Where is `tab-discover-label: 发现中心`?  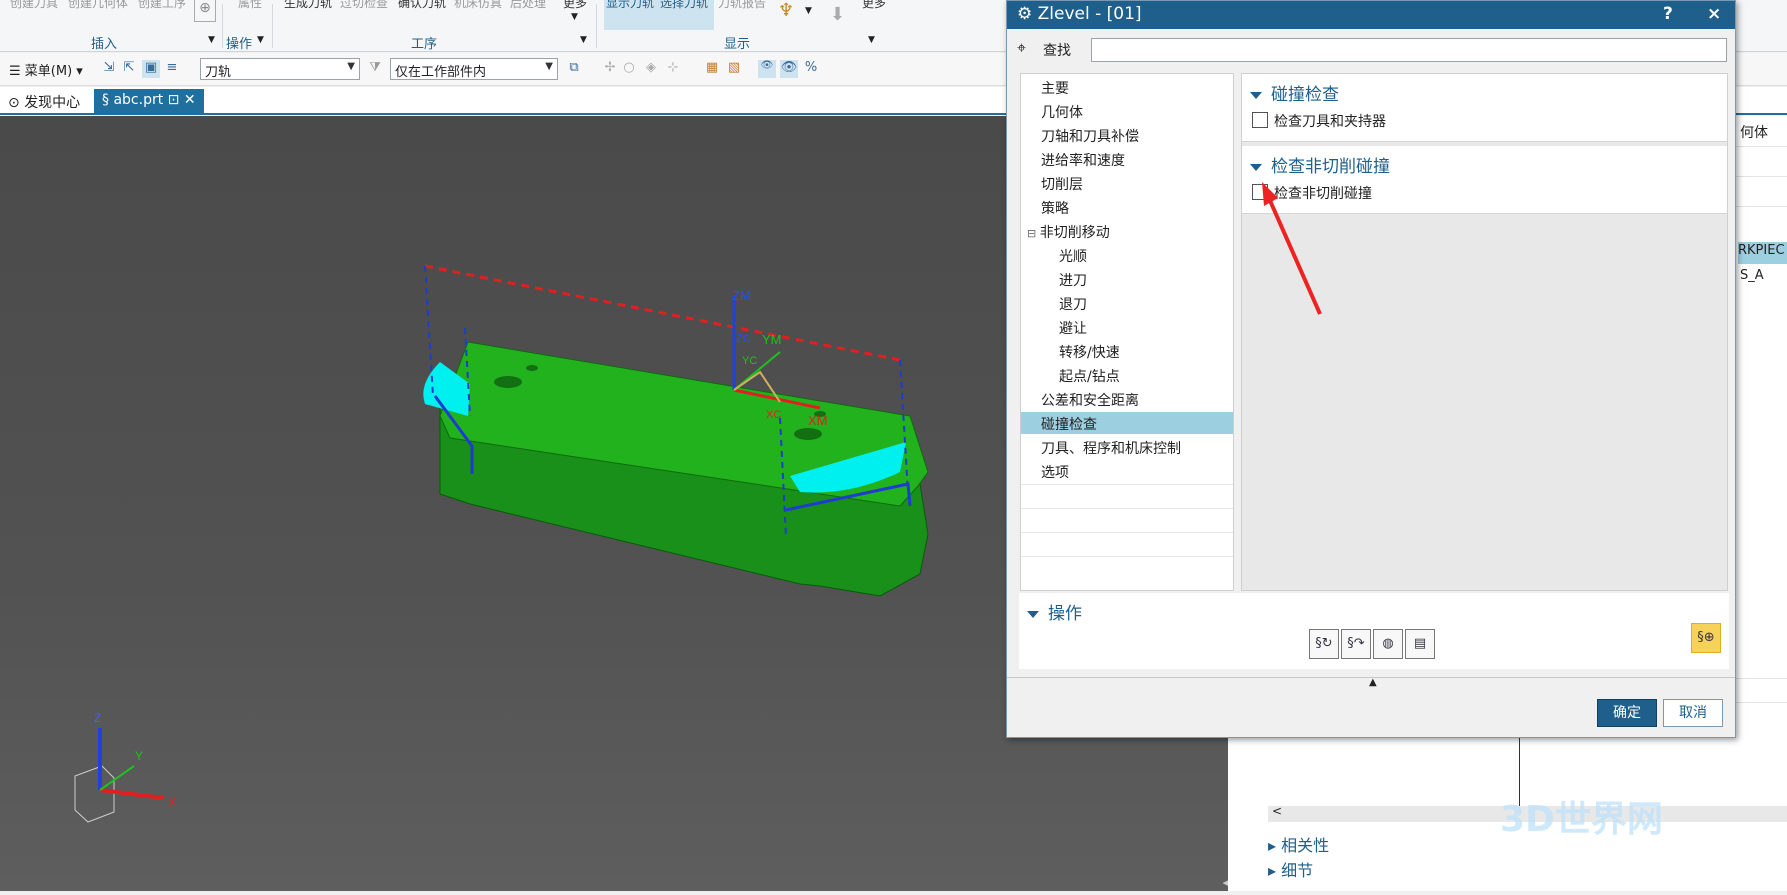
tab-discover-label: 发现中心 is located at coordinates (52, 103).